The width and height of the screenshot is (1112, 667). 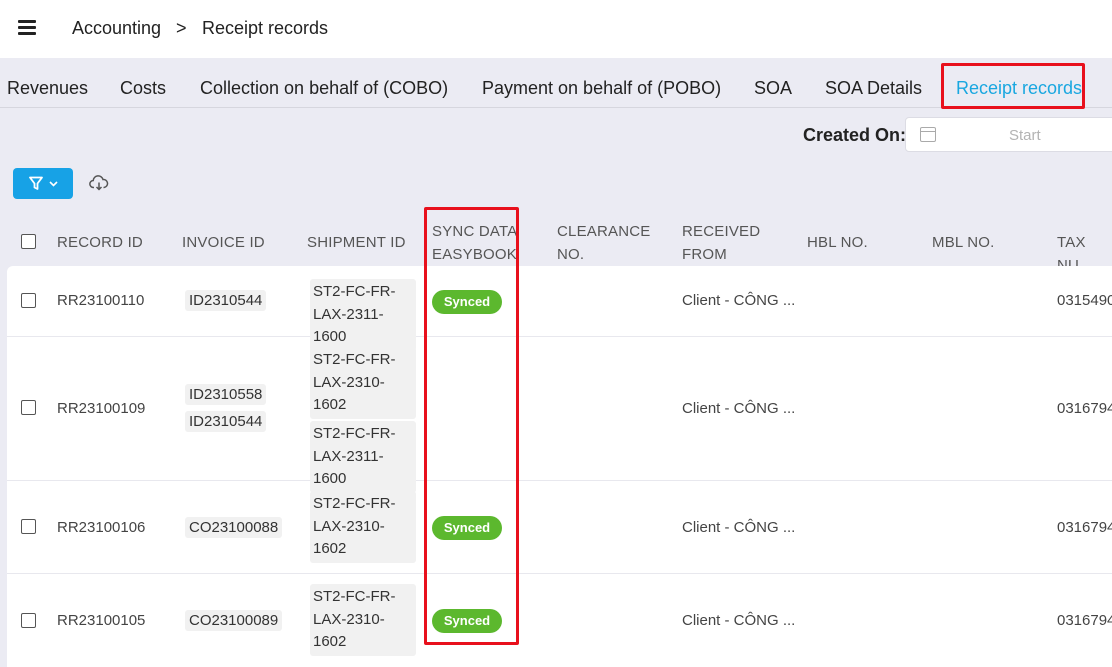 I want to click on column-shipment-id: SHIPMENT ID, so click(x=356, y=242).